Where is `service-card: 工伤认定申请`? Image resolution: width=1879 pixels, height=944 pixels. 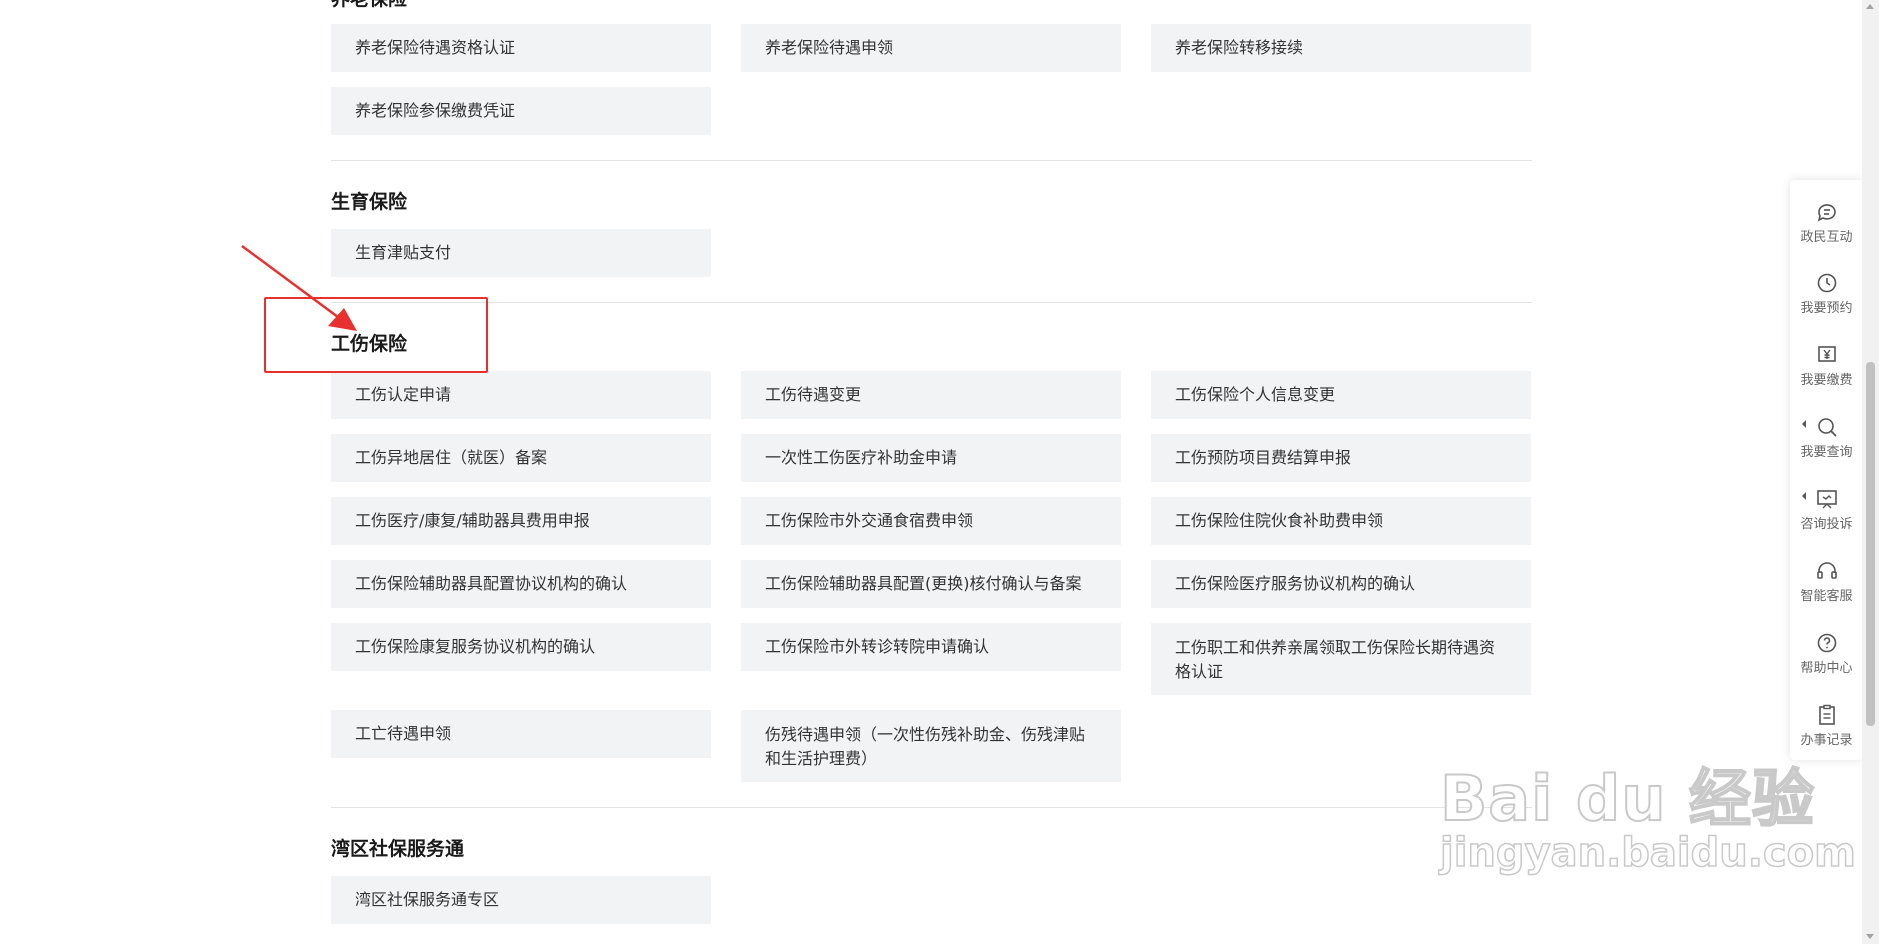
service-card: 工伤认定申请 is located at coordinates (521, 395).